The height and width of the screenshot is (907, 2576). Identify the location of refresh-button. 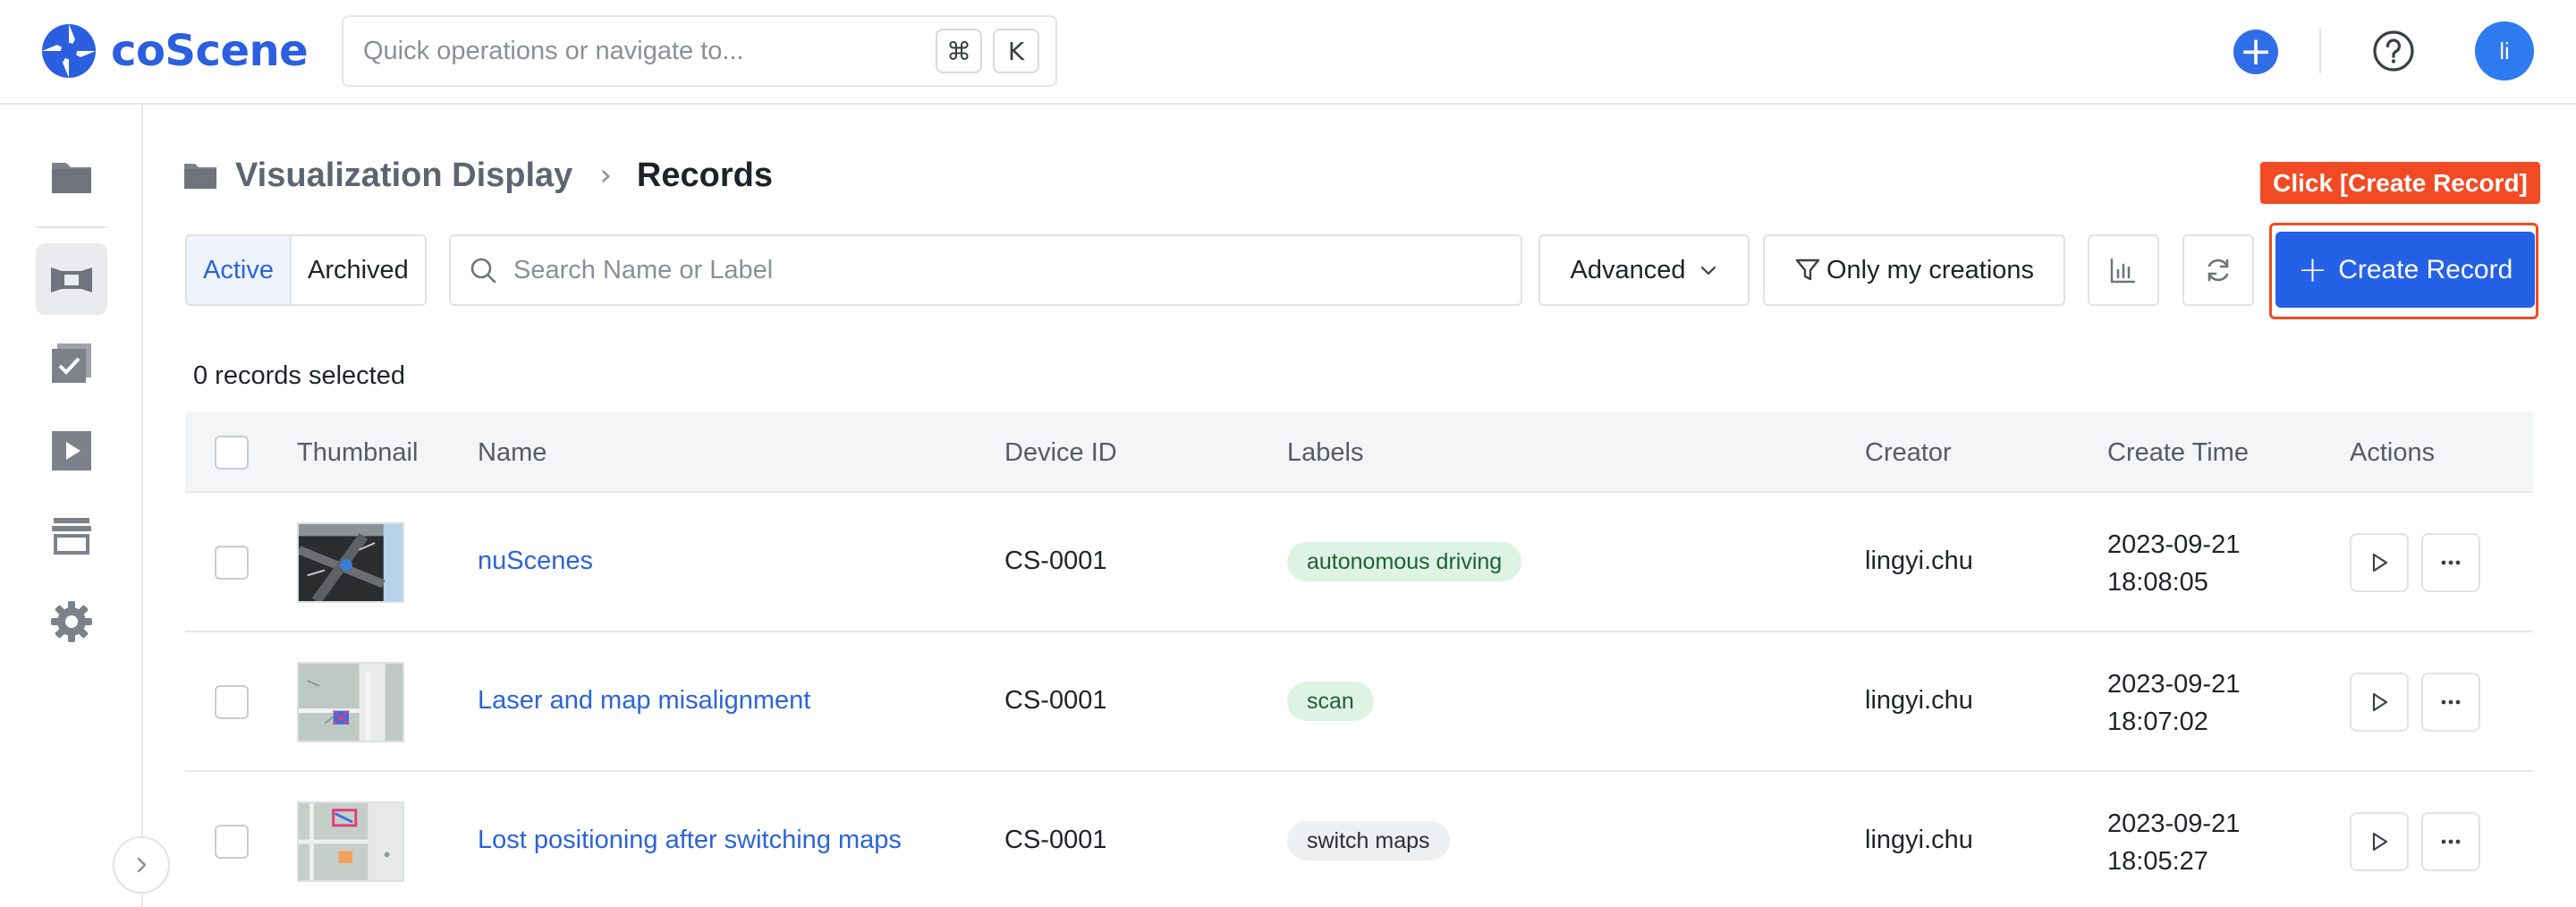
(2218, 270).